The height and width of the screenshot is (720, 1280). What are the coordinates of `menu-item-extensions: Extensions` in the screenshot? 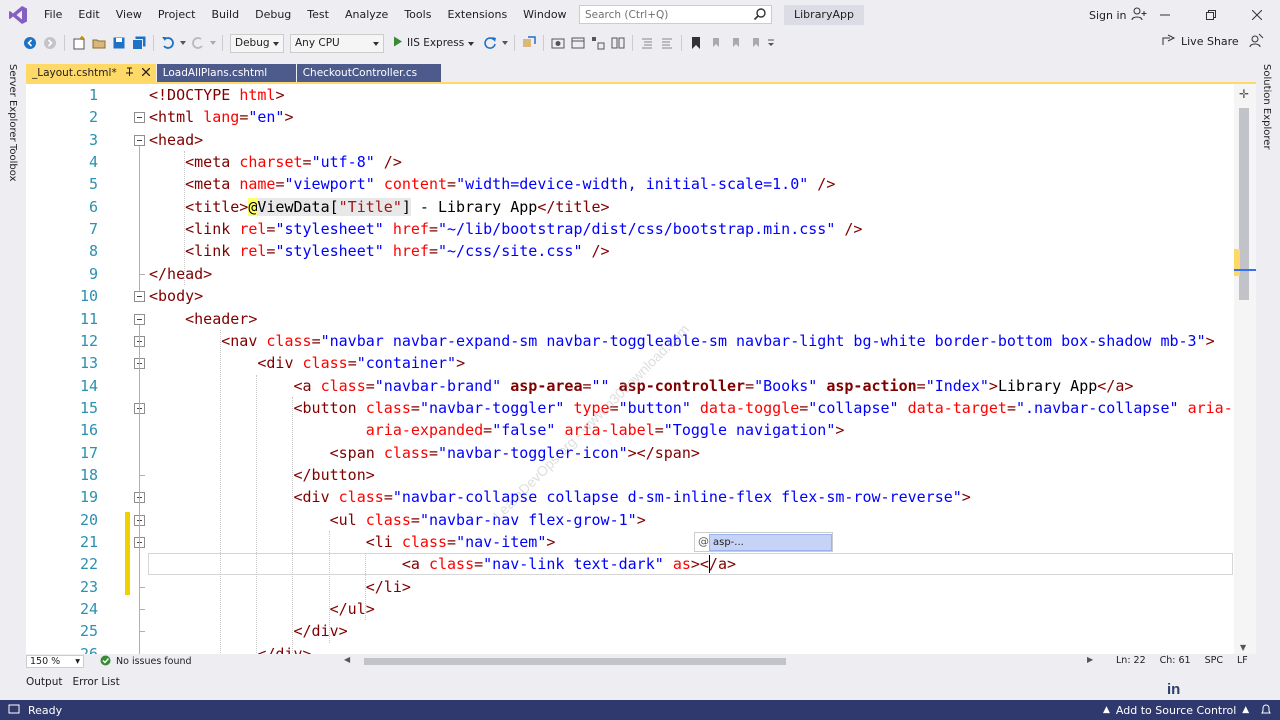 It's located at (477, 15).